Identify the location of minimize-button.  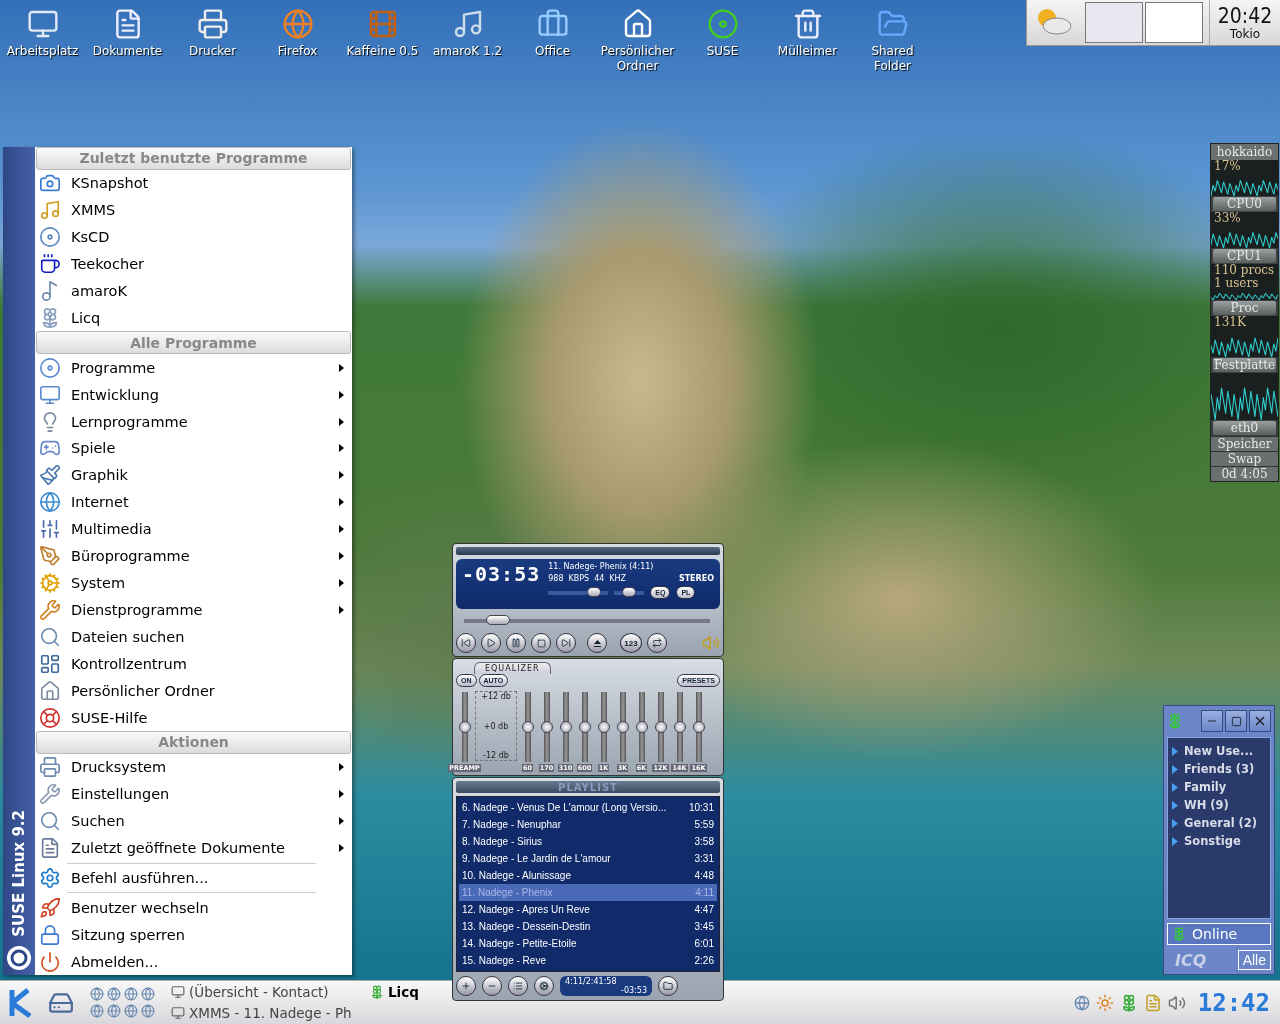
(1212, 721).